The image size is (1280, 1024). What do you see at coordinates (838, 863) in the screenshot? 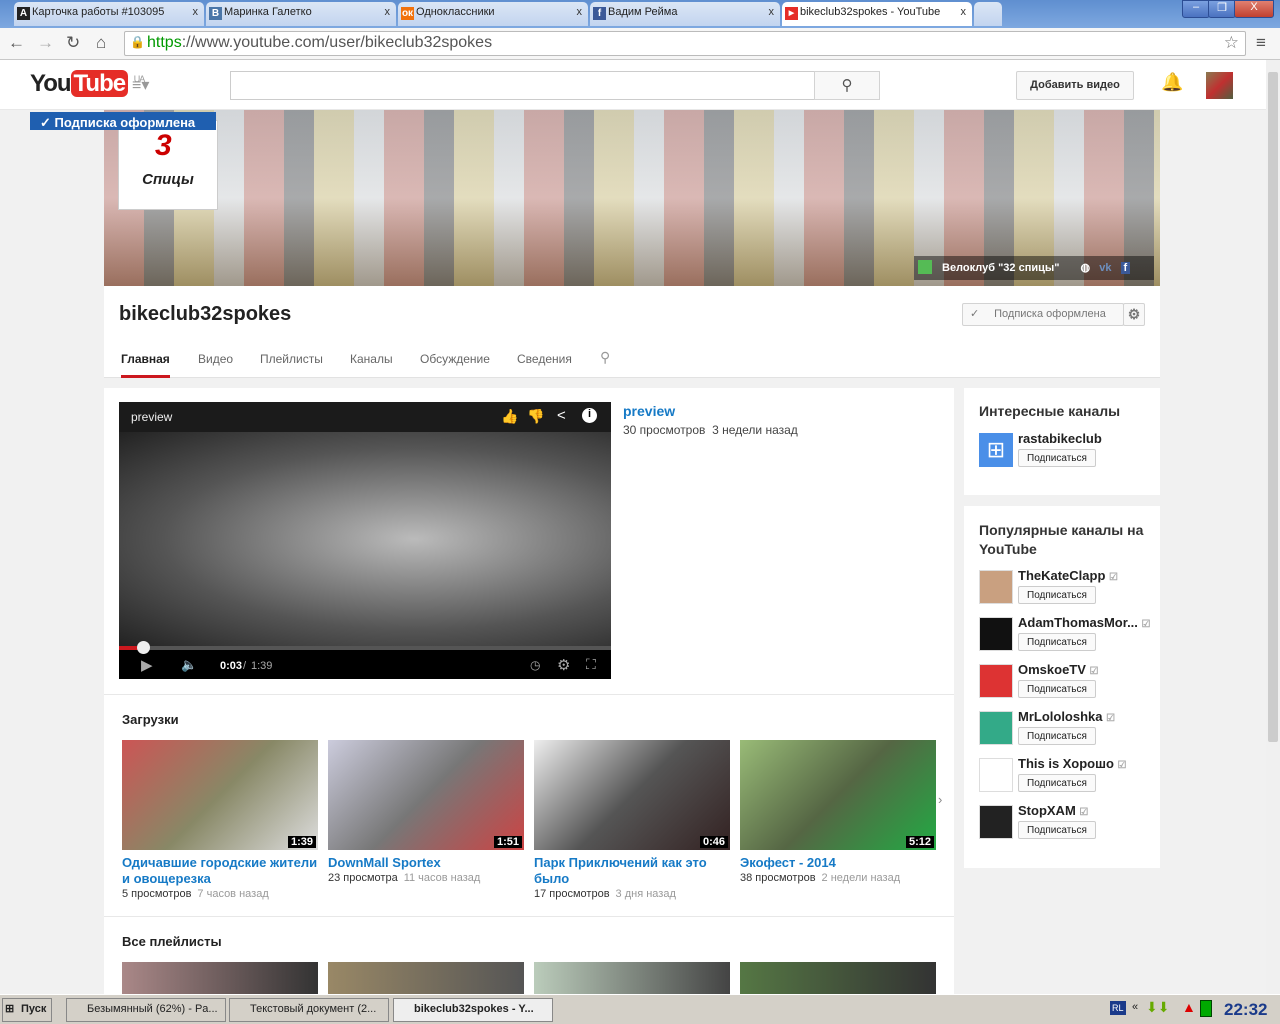
I see `video-title: Экофест - 2014` at bounding box center [838, 863].